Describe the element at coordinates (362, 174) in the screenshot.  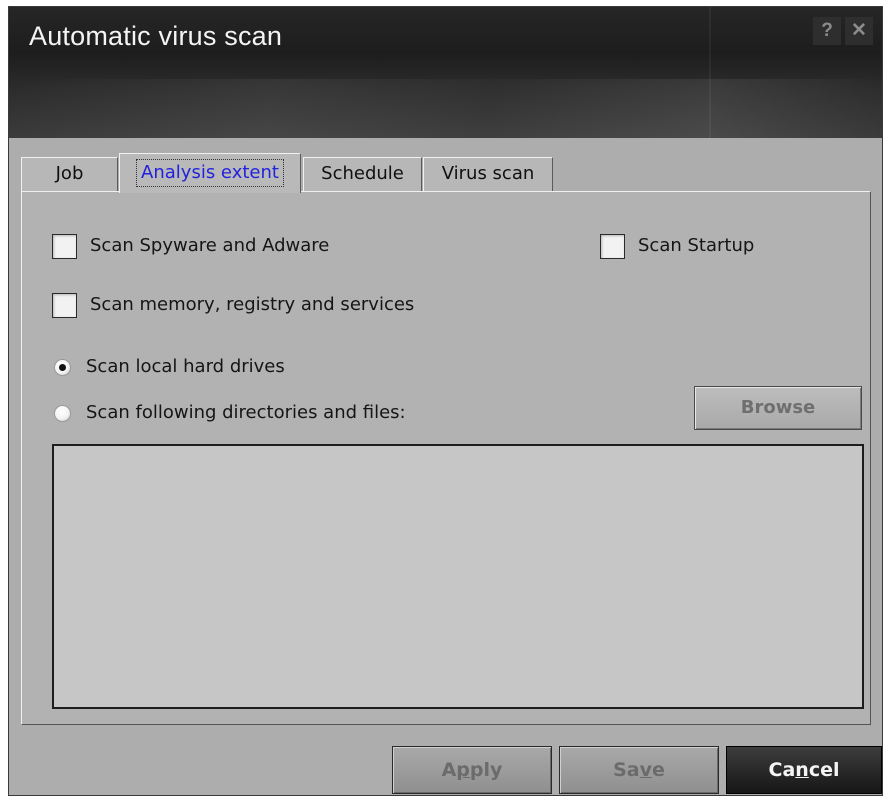
I see `tab-schedule: Schedule` at that location.